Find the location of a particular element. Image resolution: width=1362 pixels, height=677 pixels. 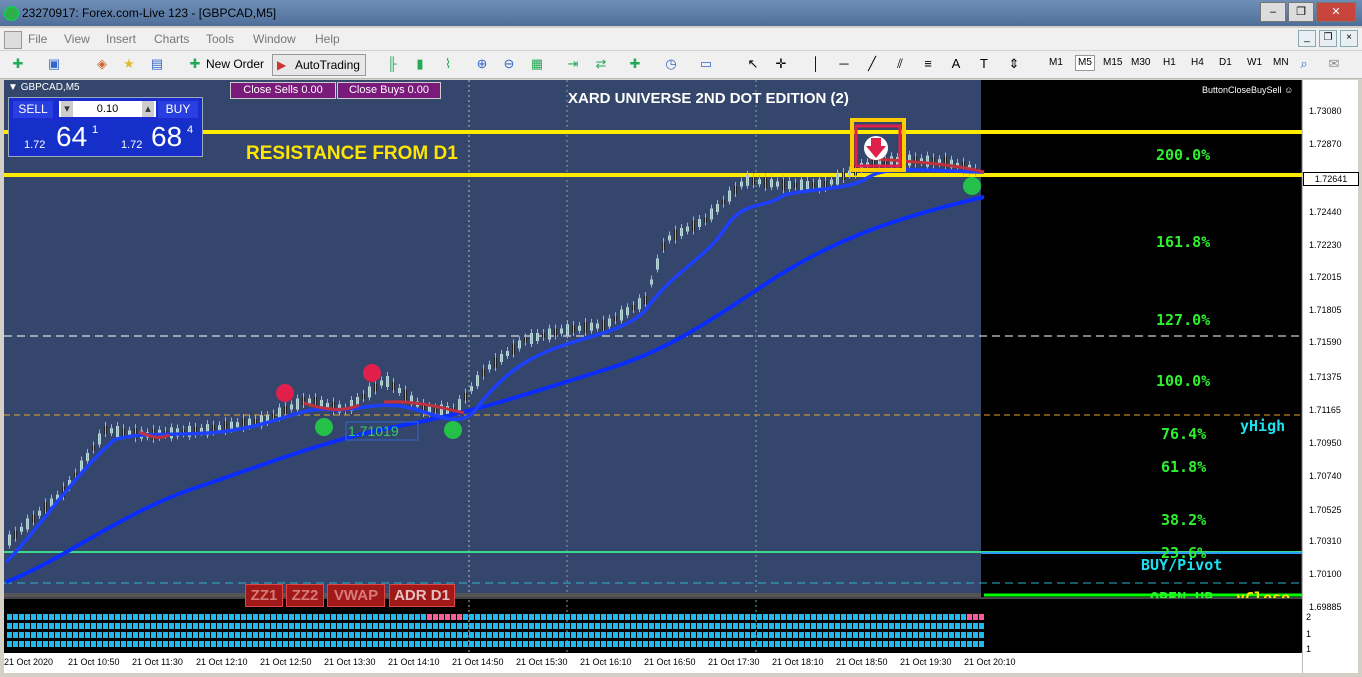

timeframe-m1: M1 is located at coordinates (1056, 62).